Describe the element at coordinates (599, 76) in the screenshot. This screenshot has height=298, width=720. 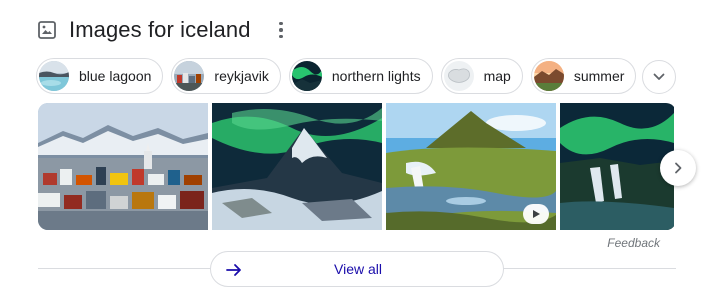
I see `chip-label: summer` at that location.